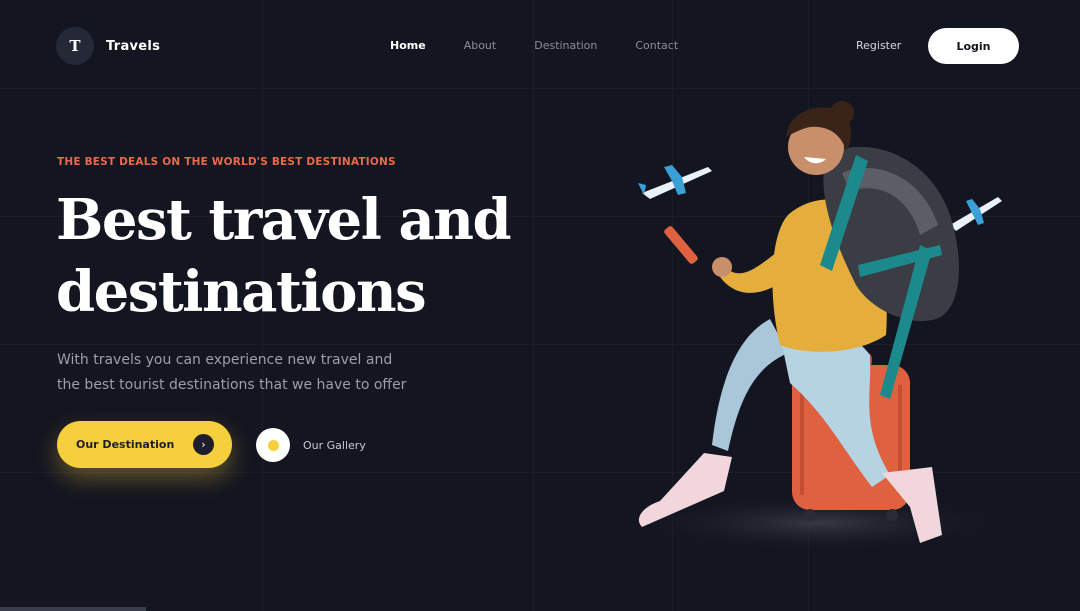 The width and height of the screenshot is (1080, 611). What do you see at coordinates (284, 220) in the screenshot?
I see `headline-line-1: Best travel and` at bounding box center [284, 220].